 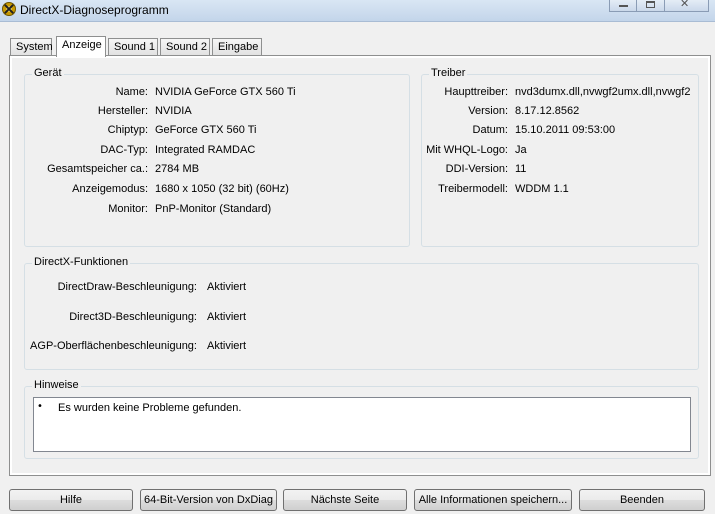 I want to click on driver-model-value: WDDM 1.1, so click(x=542, y=189).